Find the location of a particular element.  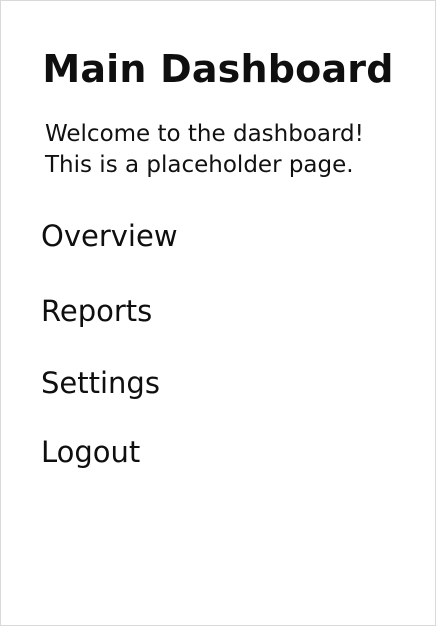

welcome-text-line: Welcome to the dashboard! is located at coordinates (204, 134).